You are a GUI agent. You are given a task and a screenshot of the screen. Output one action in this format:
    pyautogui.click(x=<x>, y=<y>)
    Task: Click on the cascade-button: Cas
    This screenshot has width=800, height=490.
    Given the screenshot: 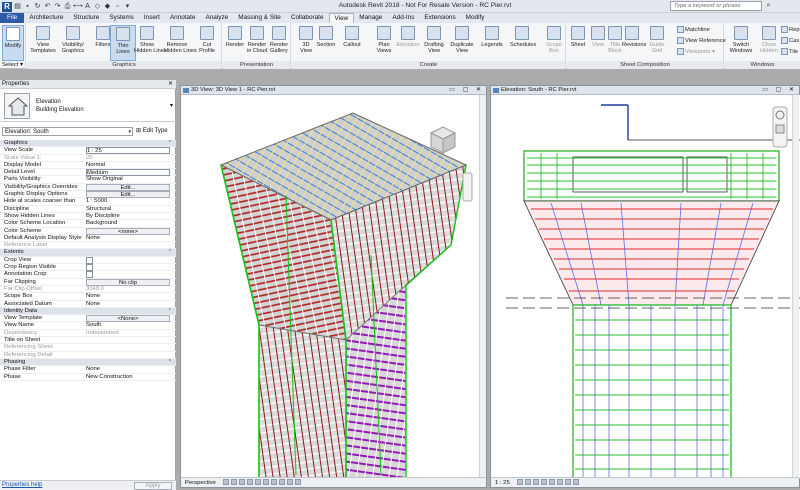 What is the action you would take?
    pyautogui.click(x=790, y=40)
    